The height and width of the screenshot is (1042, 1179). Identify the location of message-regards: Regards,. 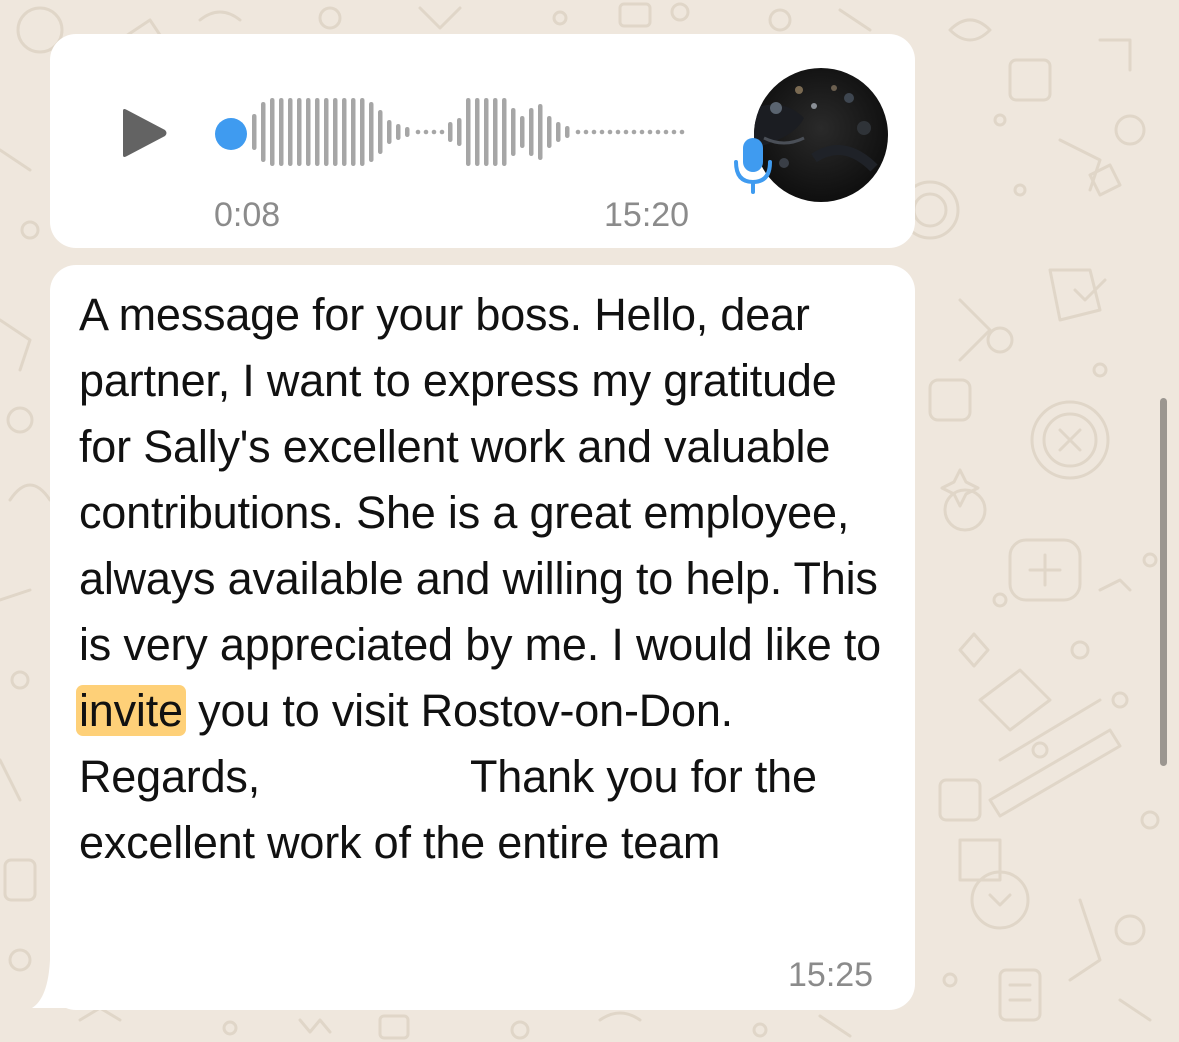
(169, 776).